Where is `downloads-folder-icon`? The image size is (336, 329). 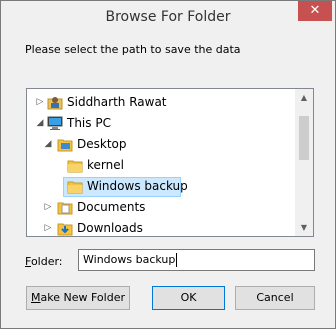
downloads-folder-icon is located at coordinates (65, 228).